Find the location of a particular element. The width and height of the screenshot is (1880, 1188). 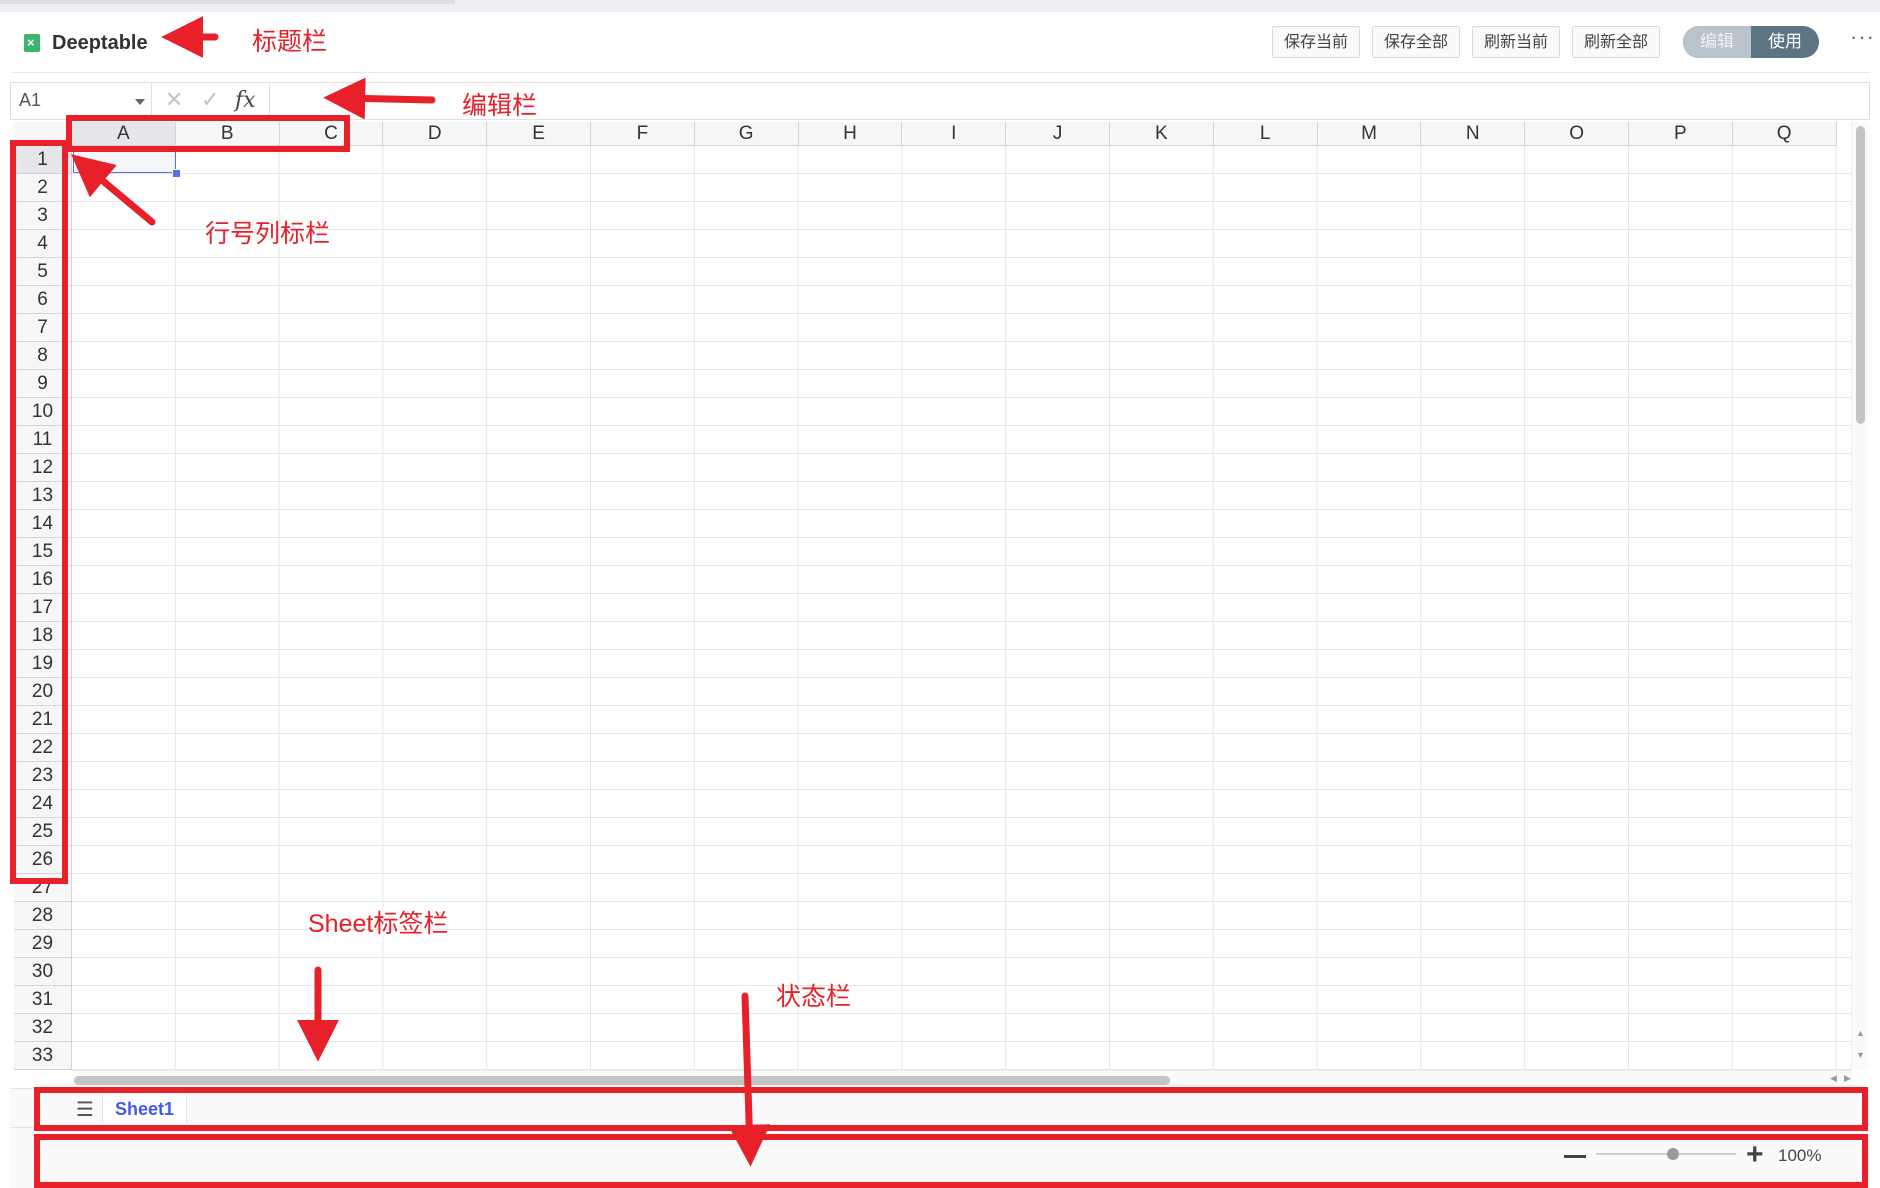

row-header: 33 is located at coordinates (43, 1056).